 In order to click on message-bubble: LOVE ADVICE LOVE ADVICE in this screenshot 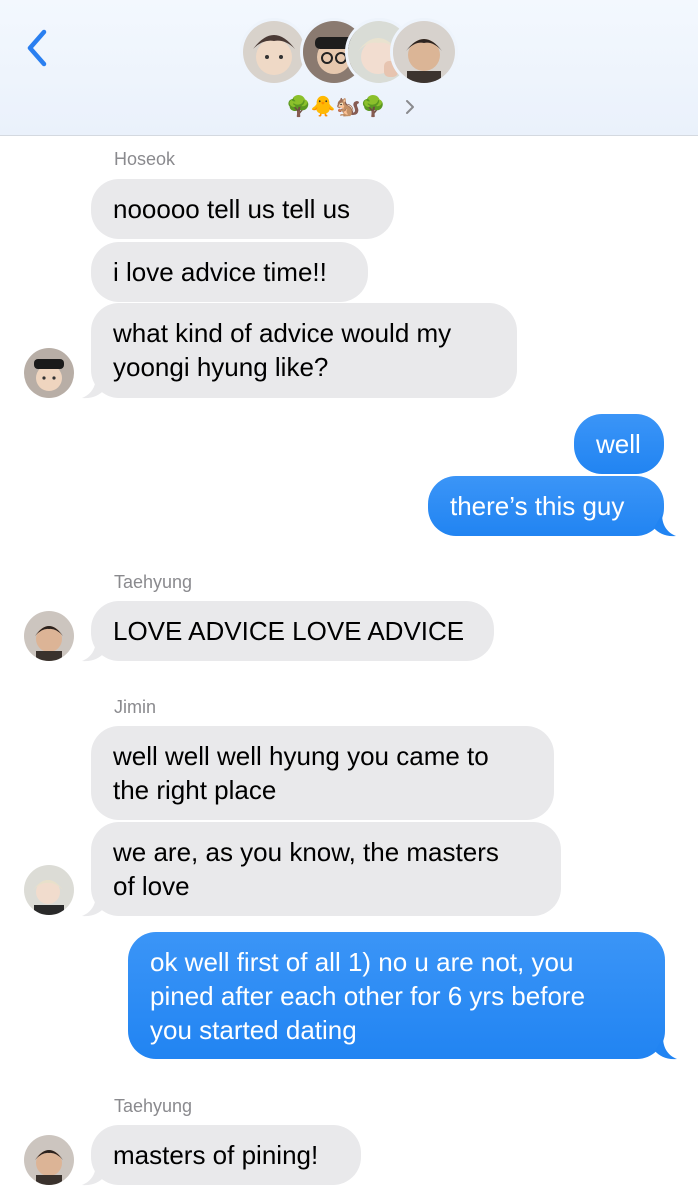, I will do `click(292, 631)`.